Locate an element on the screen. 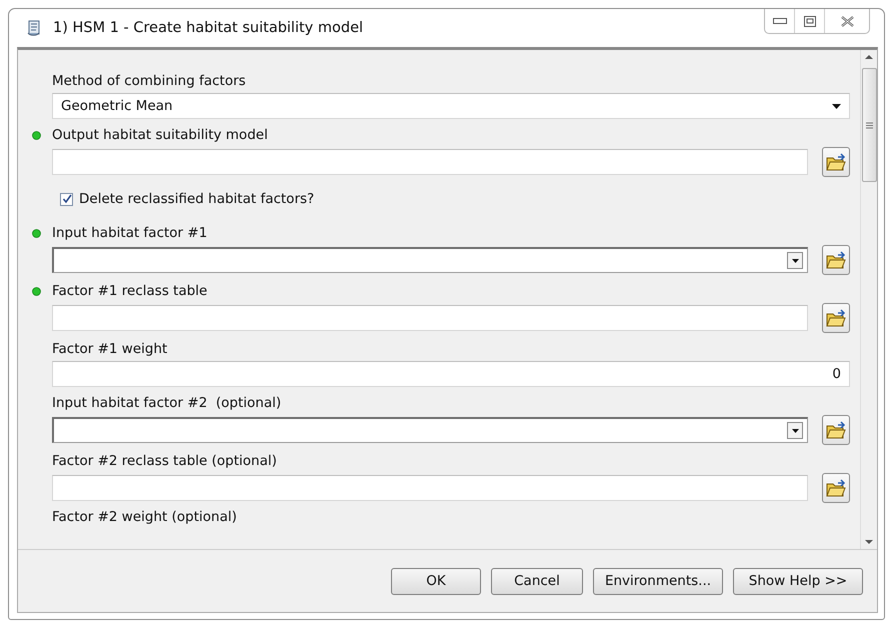  maximize-icon is located at coordinates (810, 21).